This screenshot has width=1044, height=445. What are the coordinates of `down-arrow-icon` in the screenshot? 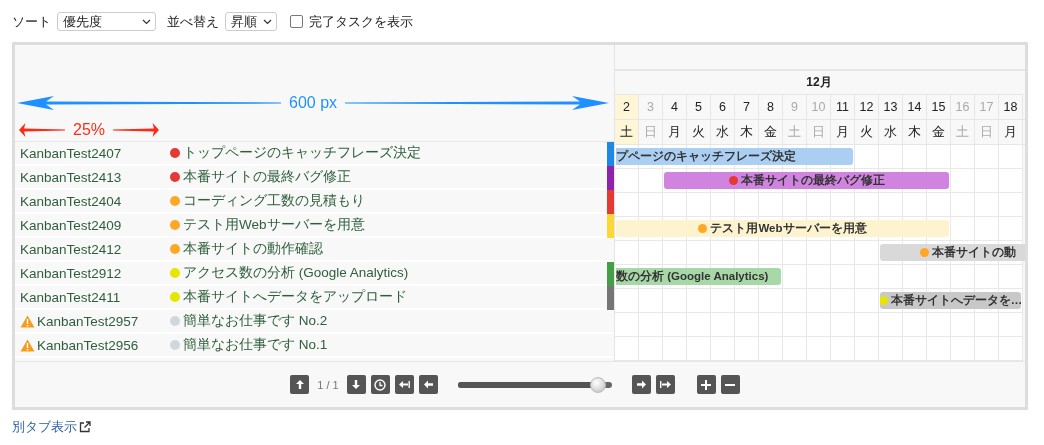 It's located at (356, 384).